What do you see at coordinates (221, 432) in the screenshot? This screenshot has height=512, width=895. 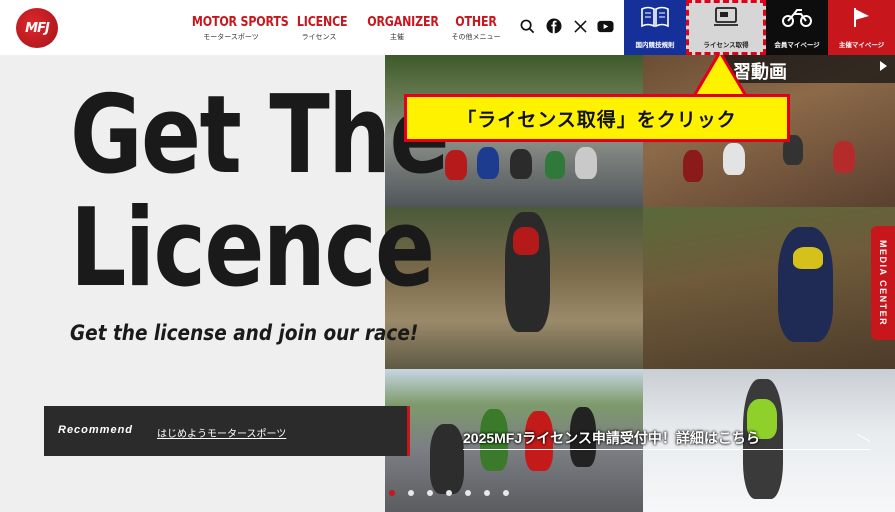 I see `recommend-link: はじめようモータースポーツ` at bounding box center [221, 432].